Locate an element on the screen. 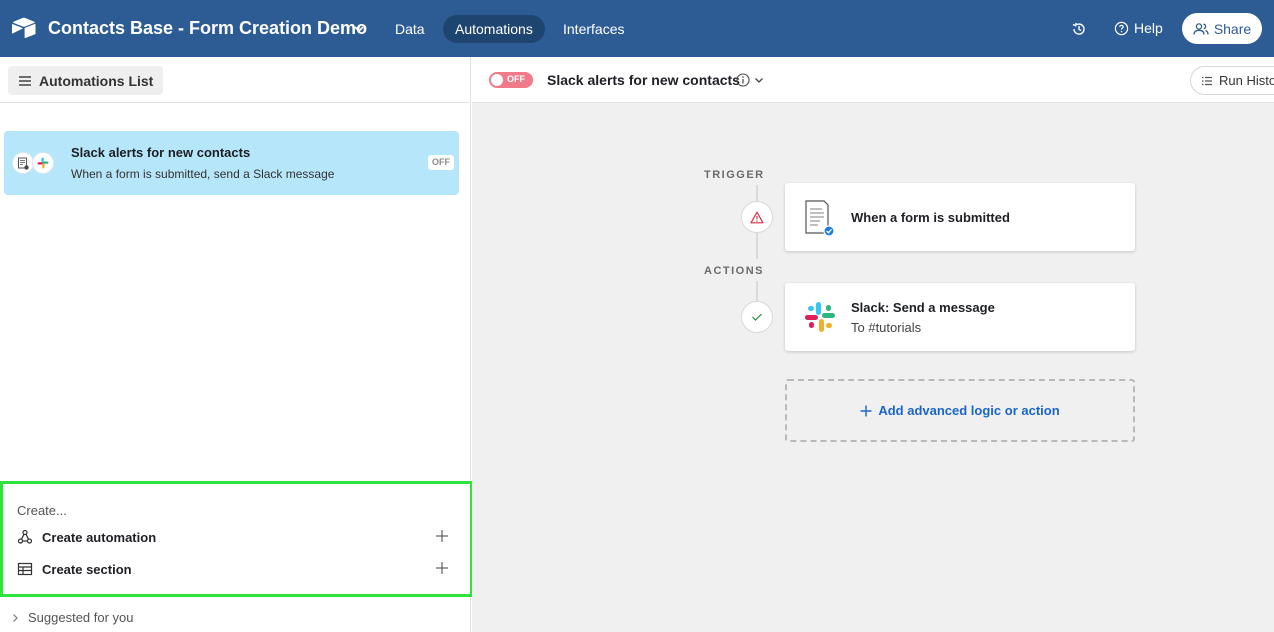 This screenshot has width=1274, height=632. automations-list-button: Automations List is located at coordinates (86, 80).